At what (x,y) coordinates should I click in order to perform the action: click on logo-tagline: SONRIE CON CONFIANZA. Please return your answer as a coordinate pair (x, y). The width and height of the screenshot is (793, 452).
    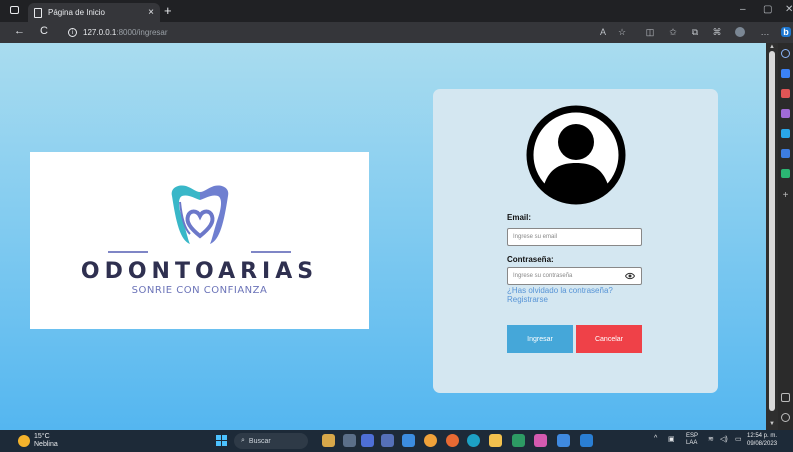
    Looking at the image, I should click on (199, 290).